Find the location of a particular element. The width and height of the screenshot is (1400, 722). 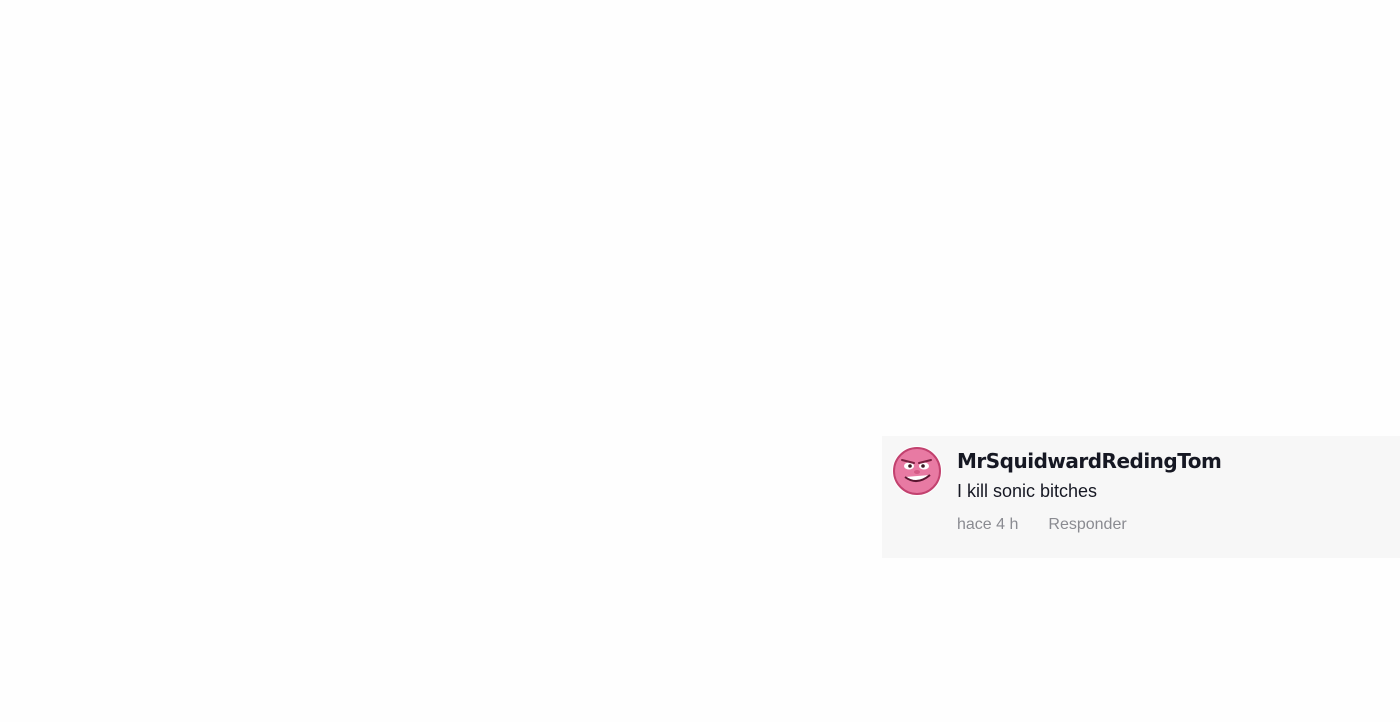

comment-text: I kill sonic bitches is located at coordinates (1027, 491).